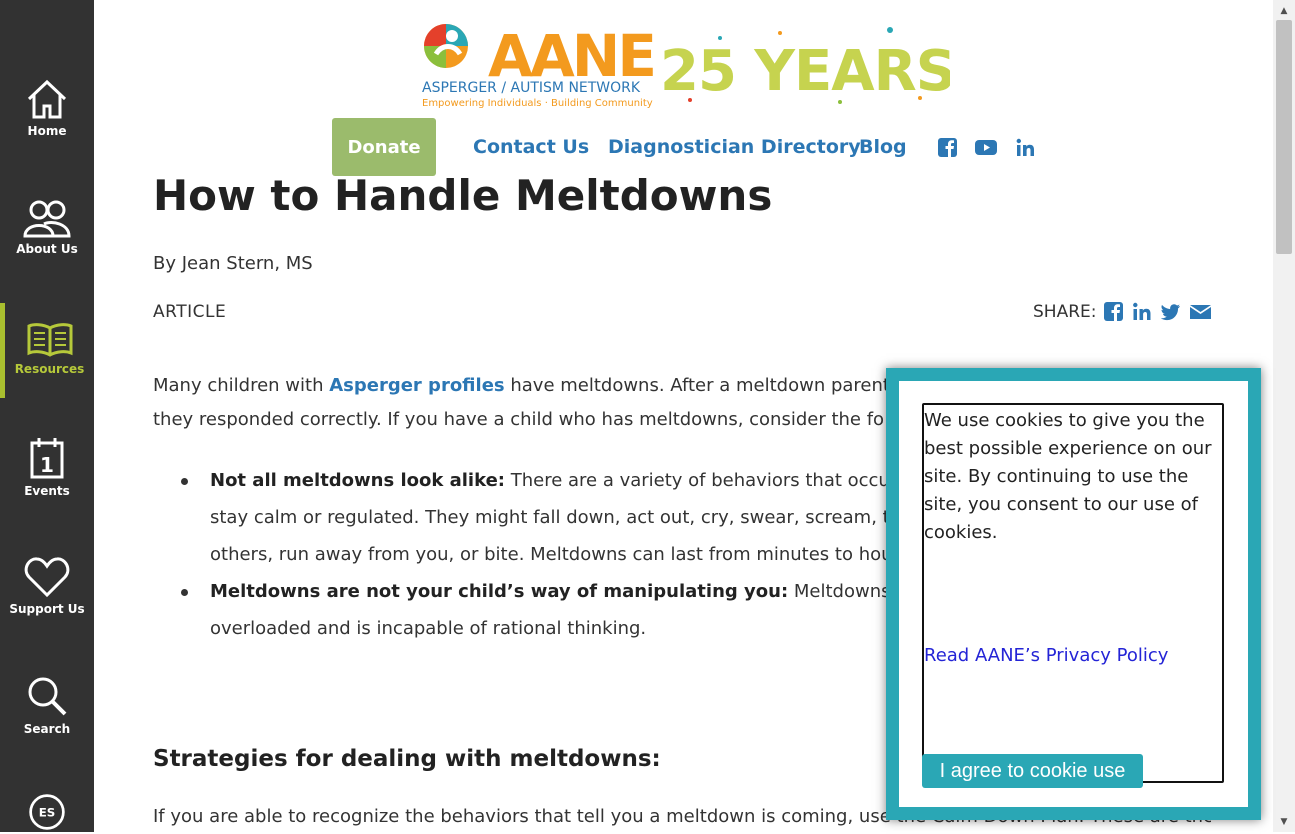 Image resolution: width=1295 pixels, height=834 pixels. What do you see at coordinates (1171, 311) in the screenshot?
I see `twitter-icon` at bounding box center [1171, 311].